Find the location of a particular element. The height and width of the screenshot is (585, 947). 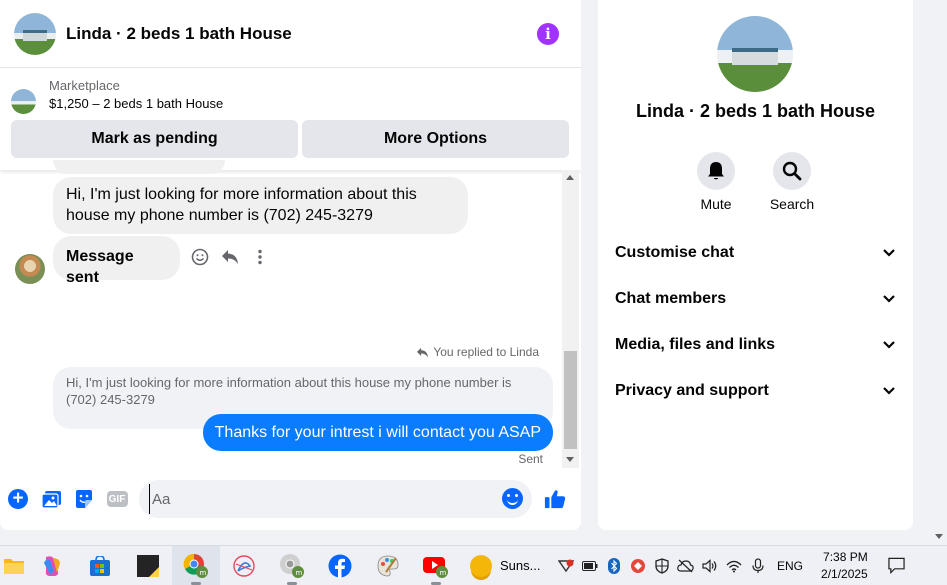

section-label: Privacy and support is located at coordinates (692, 390).